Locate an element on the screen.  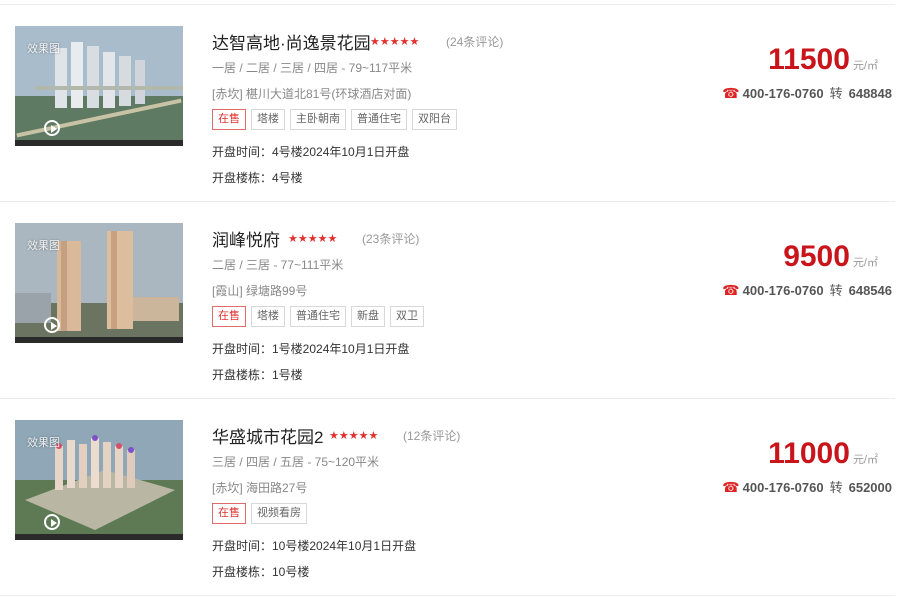
listing-name: 达智高地·尚逸景花园 is located at coordinates (291, 41).